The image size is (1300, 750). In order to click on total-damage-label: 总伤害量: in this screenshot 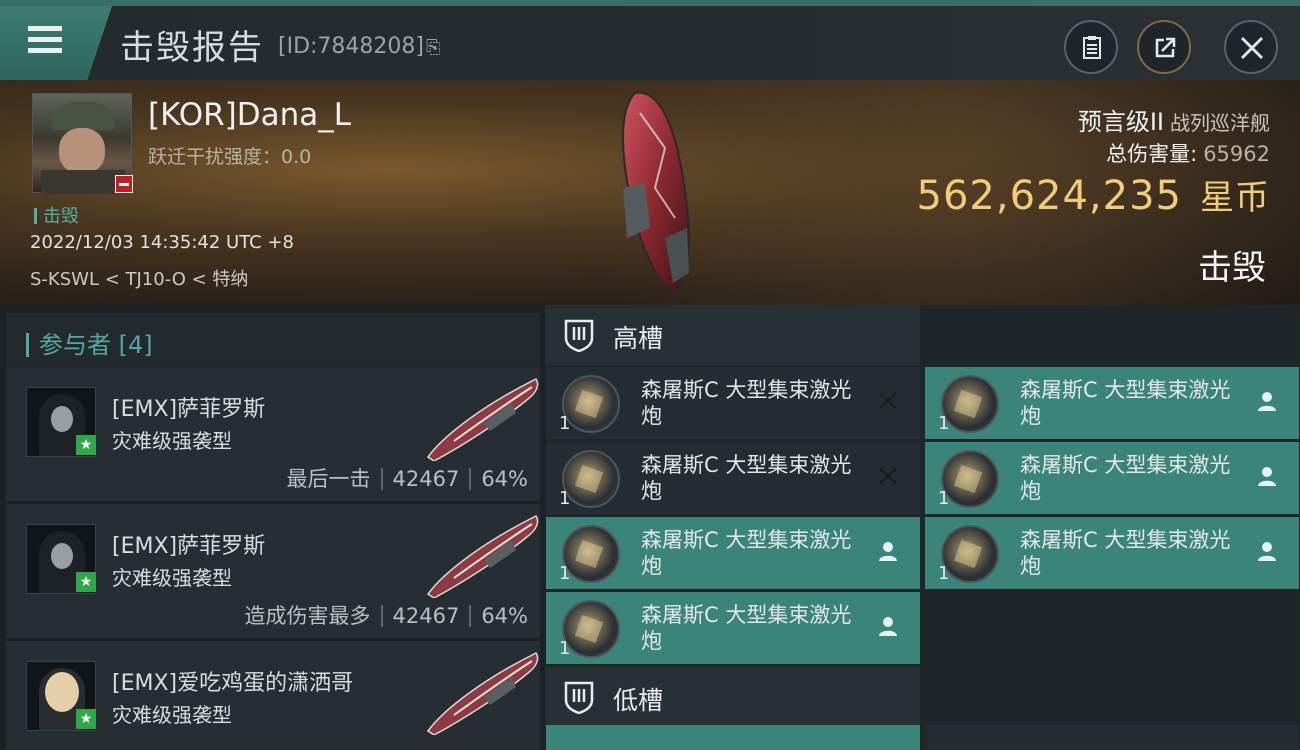, I will do `click(1152, 154)`.